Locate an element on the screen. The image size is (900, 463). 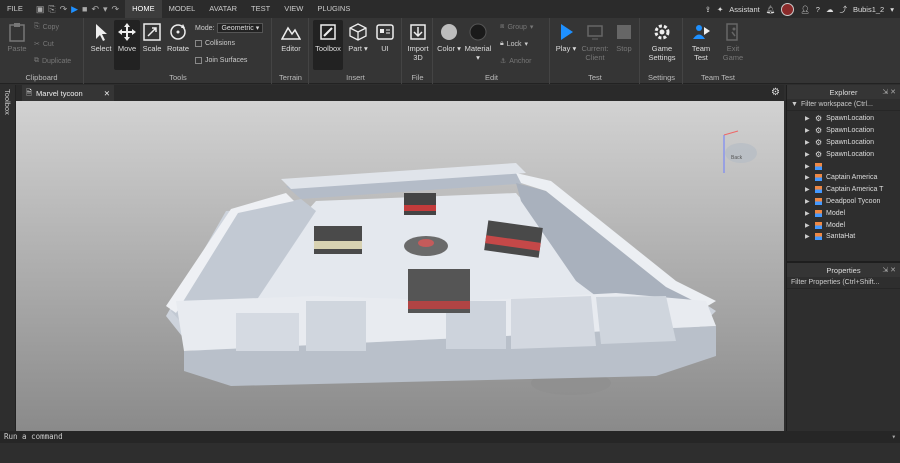
mode-select: Mode: Geometric ▾ is located at coordinates (229, 28).